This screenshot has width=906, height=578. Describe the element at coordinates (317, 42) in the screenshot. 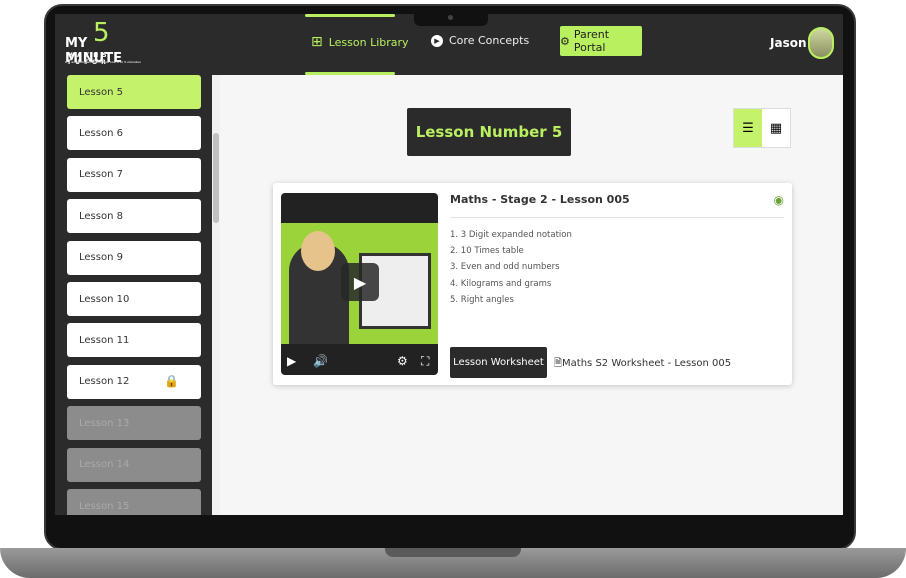

I see `grid-icon: ⊞` at that location.